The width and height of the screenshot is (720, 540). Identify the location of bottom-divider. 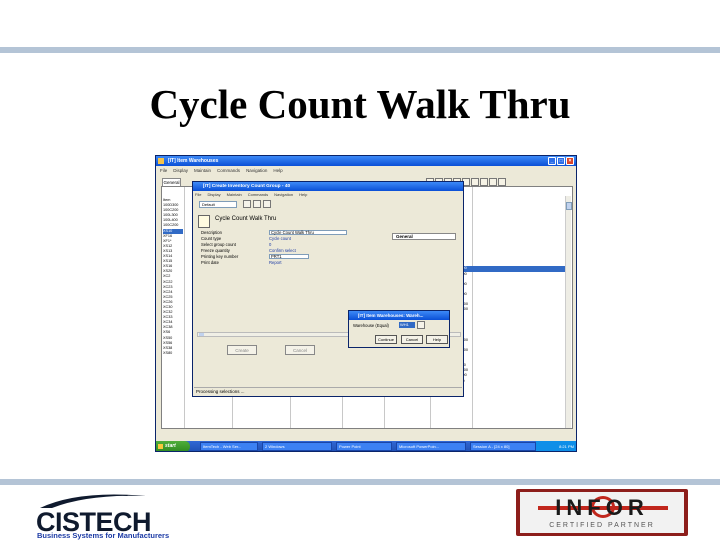
(360, 482).